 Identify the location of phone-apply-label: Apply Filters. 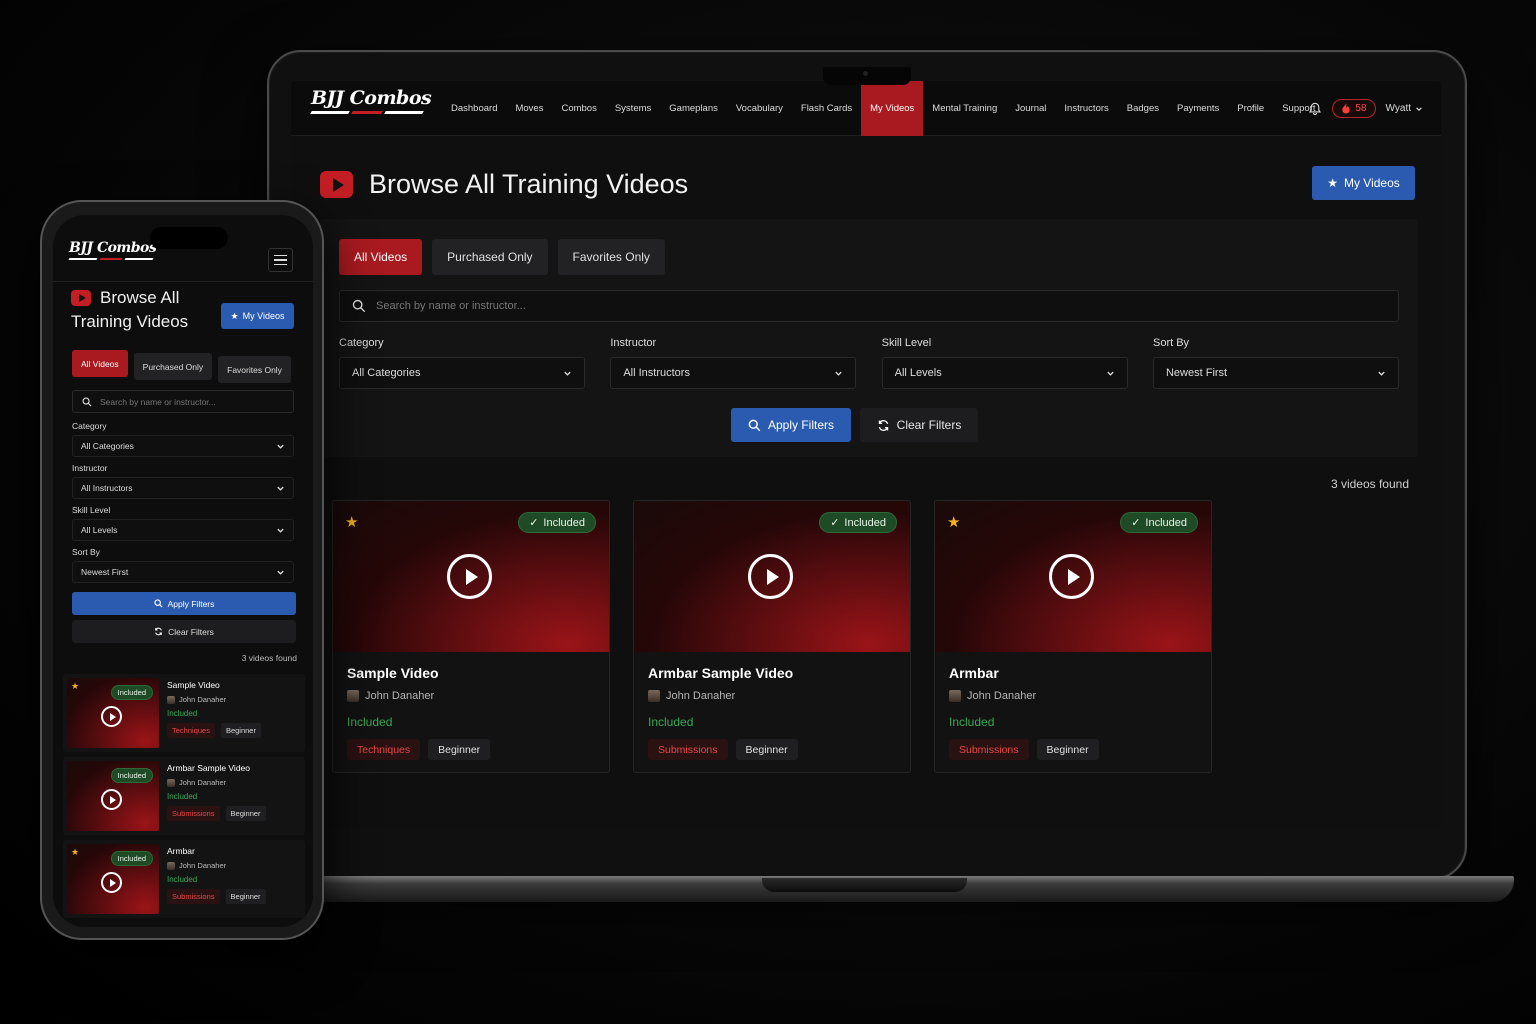
(191, 603).